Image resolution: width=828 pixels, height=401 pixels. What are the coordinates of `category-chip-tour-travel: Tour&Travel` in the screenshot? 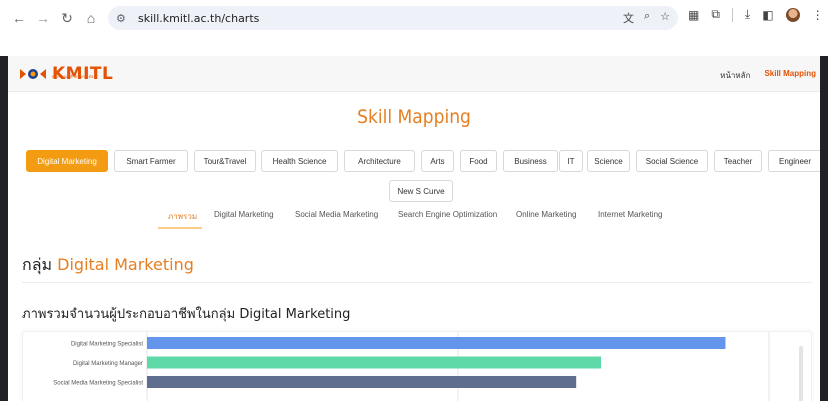 It's located at (225, 161).